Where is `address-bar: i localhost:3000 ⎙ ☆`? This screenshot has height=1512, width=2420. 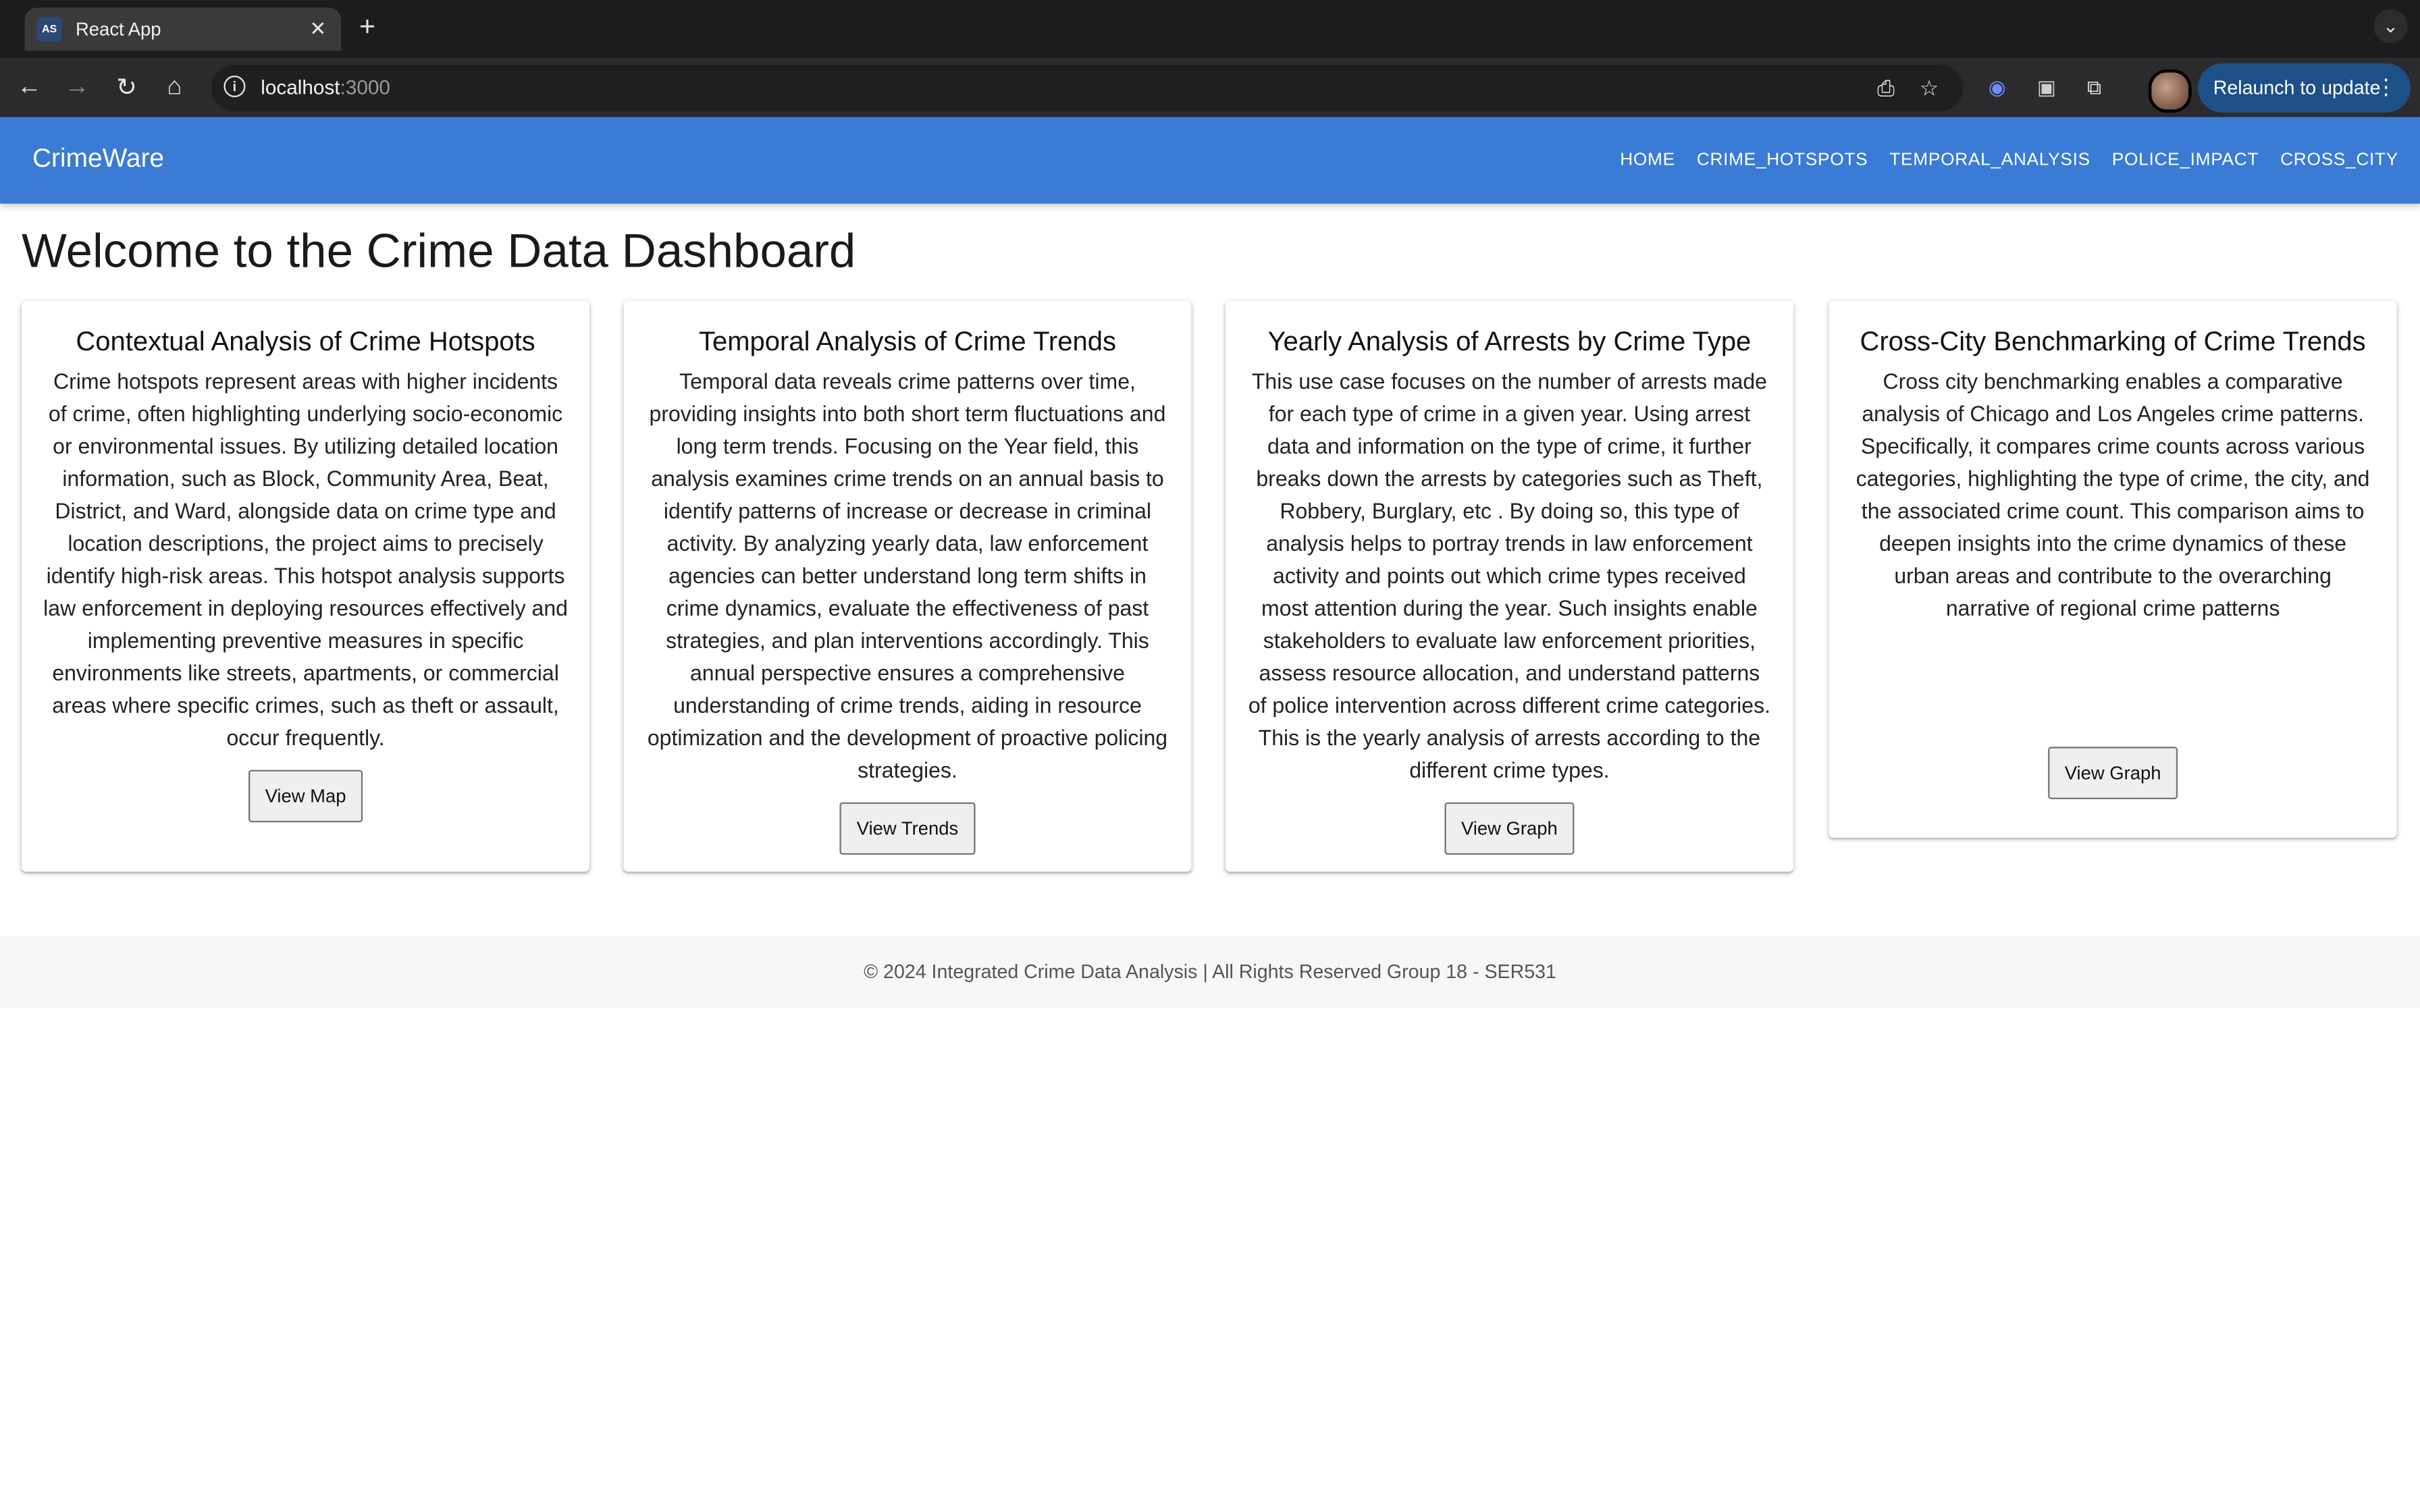 address-bar: i localhost:3000 ⎙ ☆ is located at coordinates (1087, 87).